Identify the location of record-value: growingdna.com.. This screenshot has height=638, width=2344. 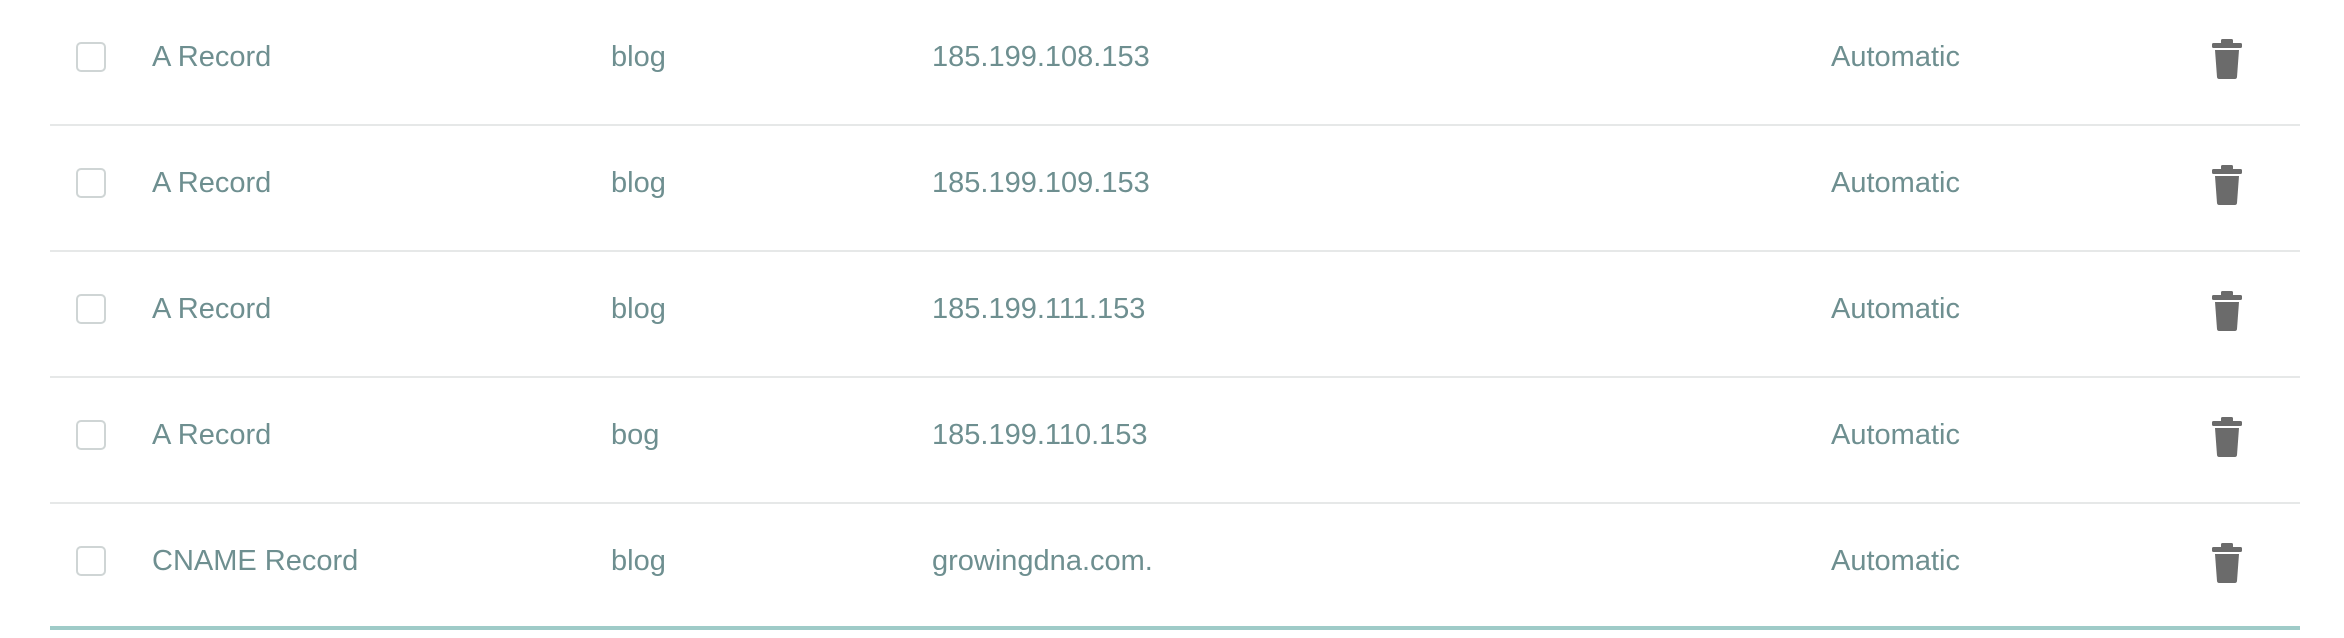
(1042, 561).